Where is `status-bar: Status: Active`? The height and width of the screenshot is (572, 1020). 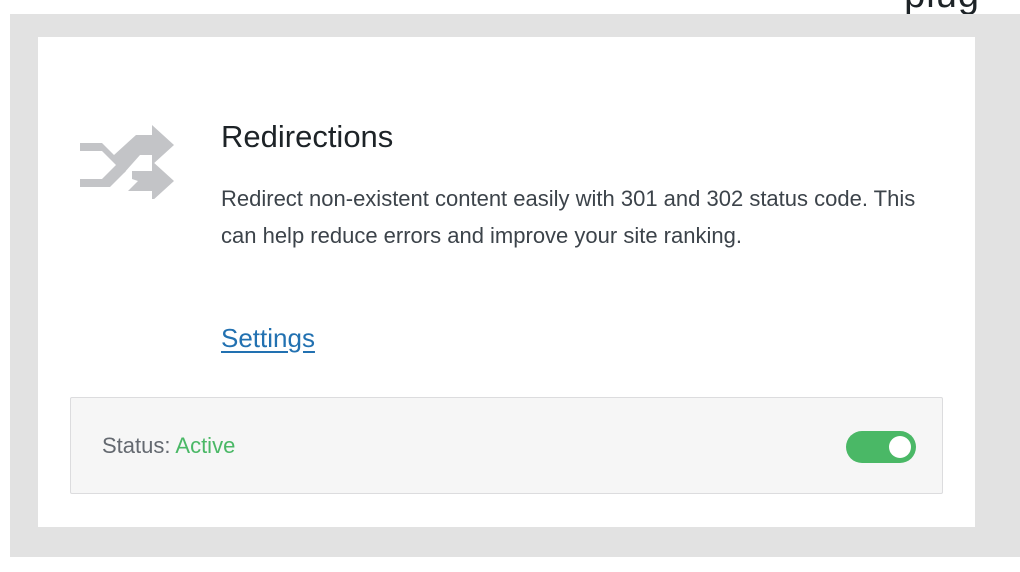
status-bar: Status: Active is located at coordinates (506, 445).